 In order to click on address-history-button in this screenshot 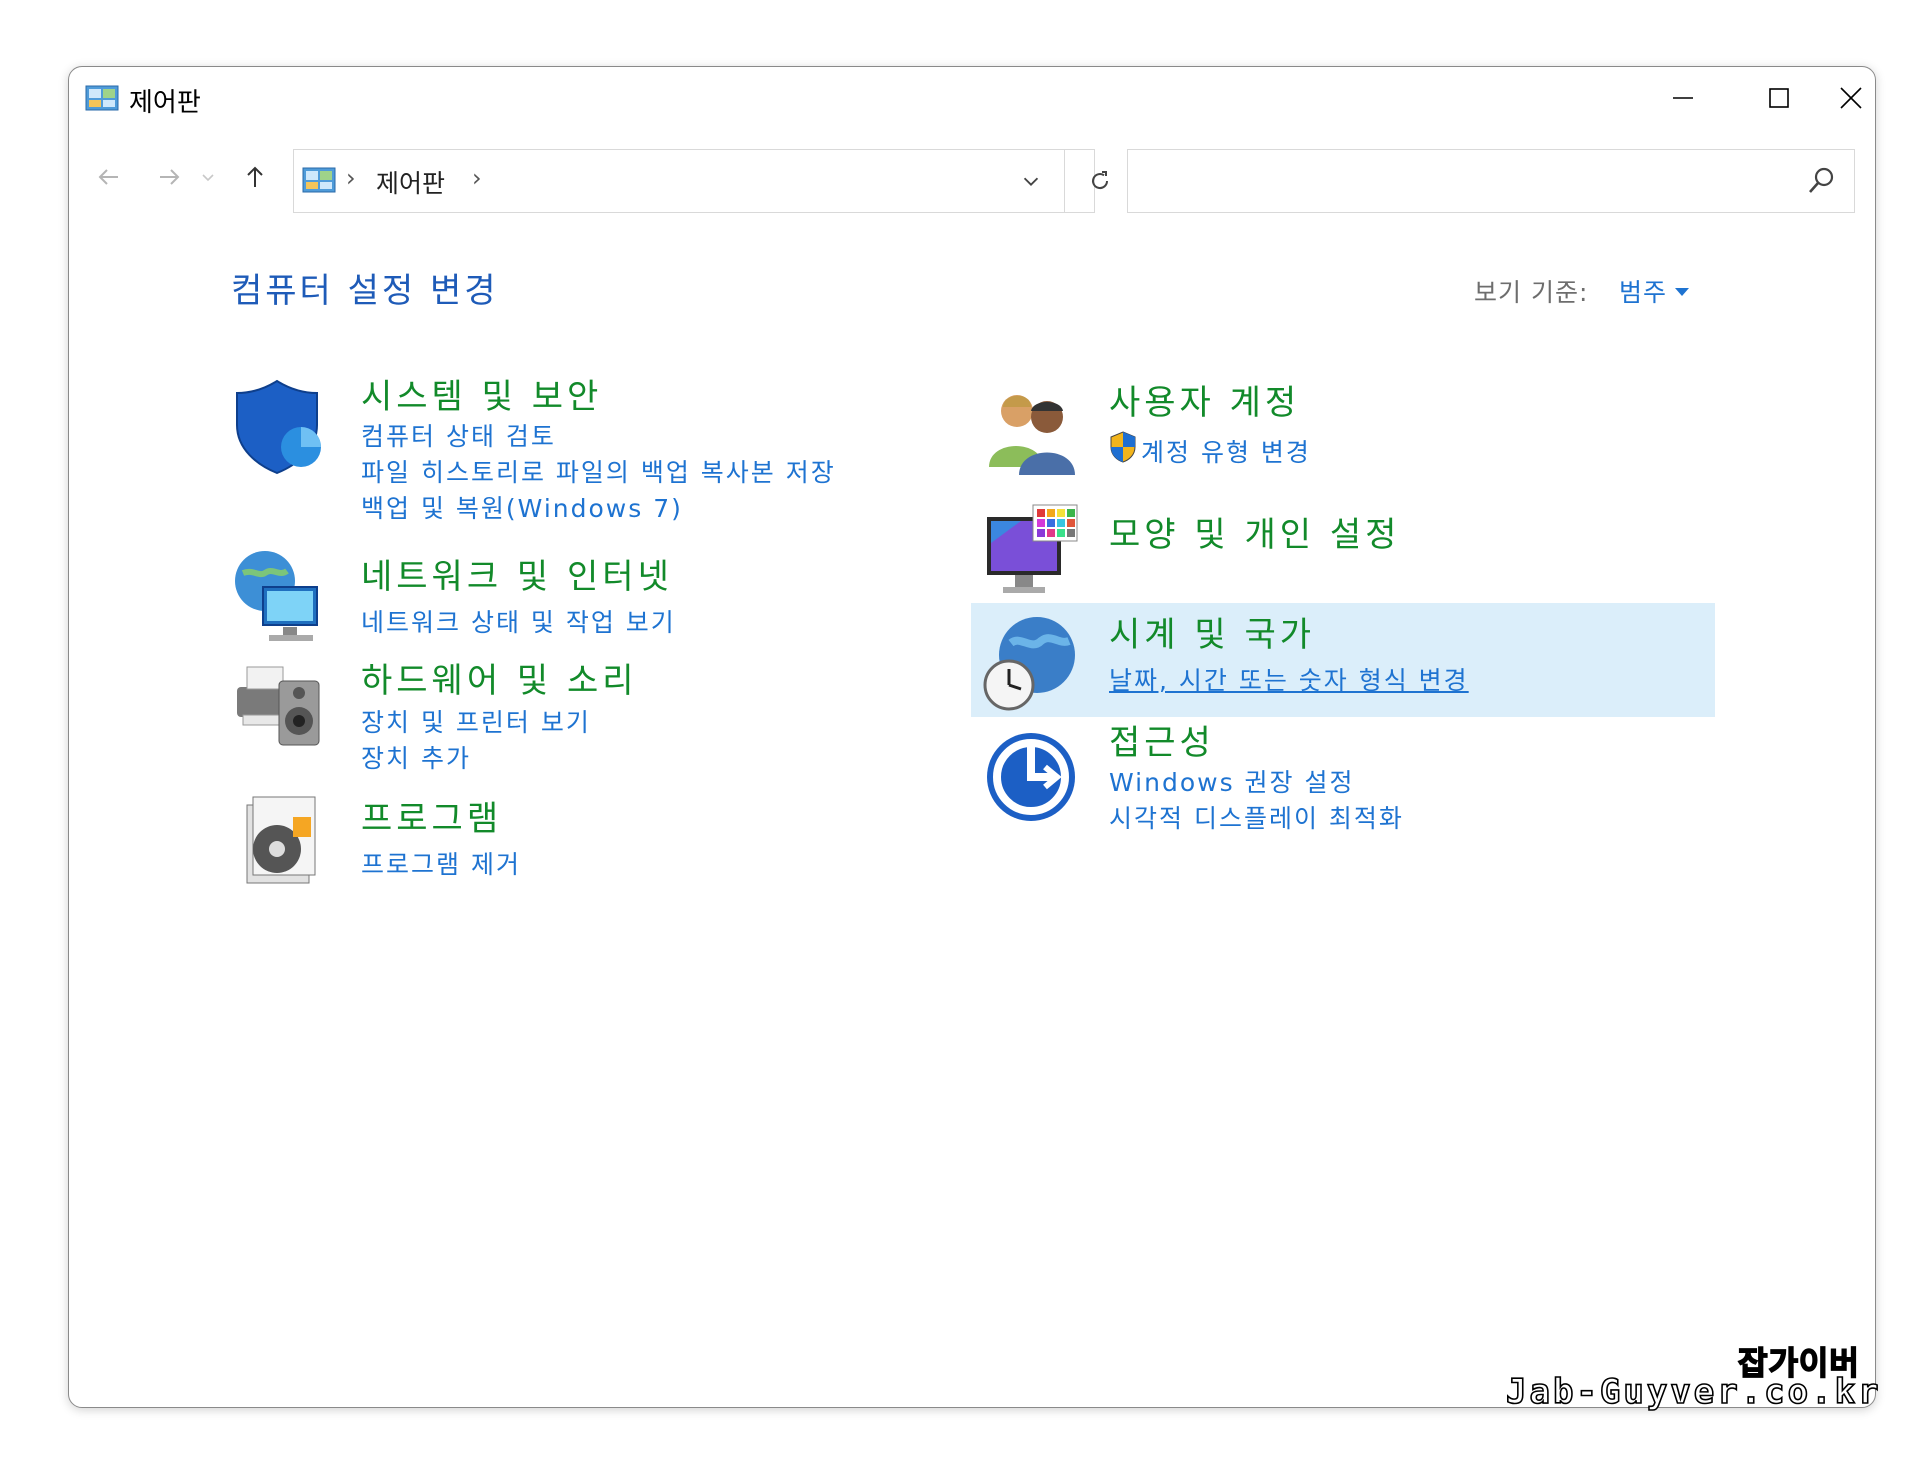, I will do `click(1031, 181)`.